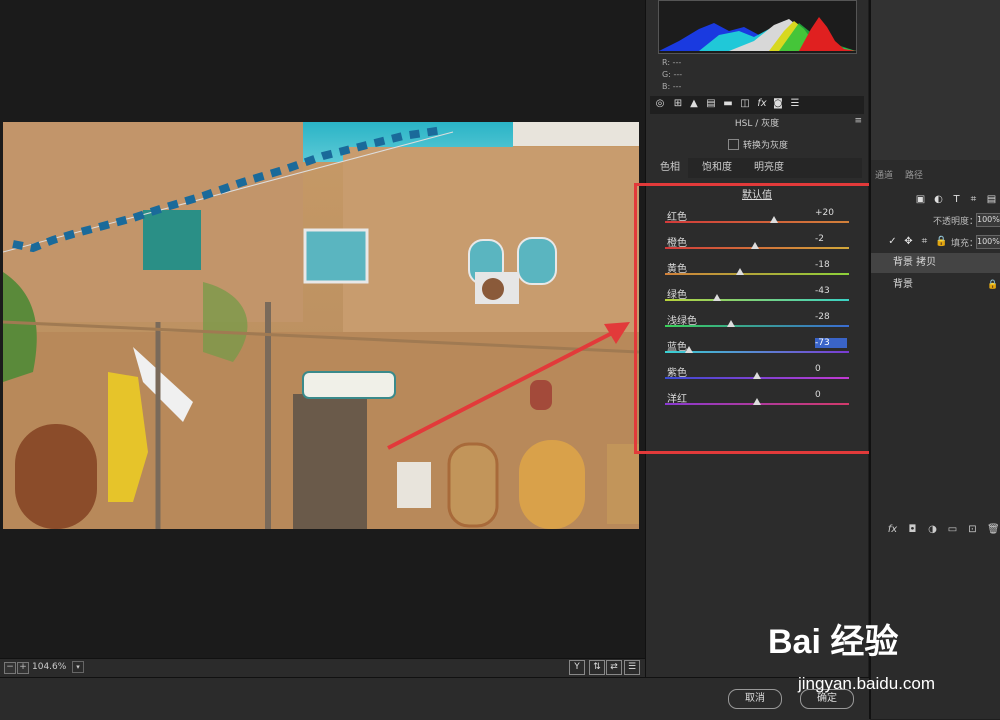 The image size is (1000, 720). I want to click on transform-icon: ⌗, so click(973, 199).